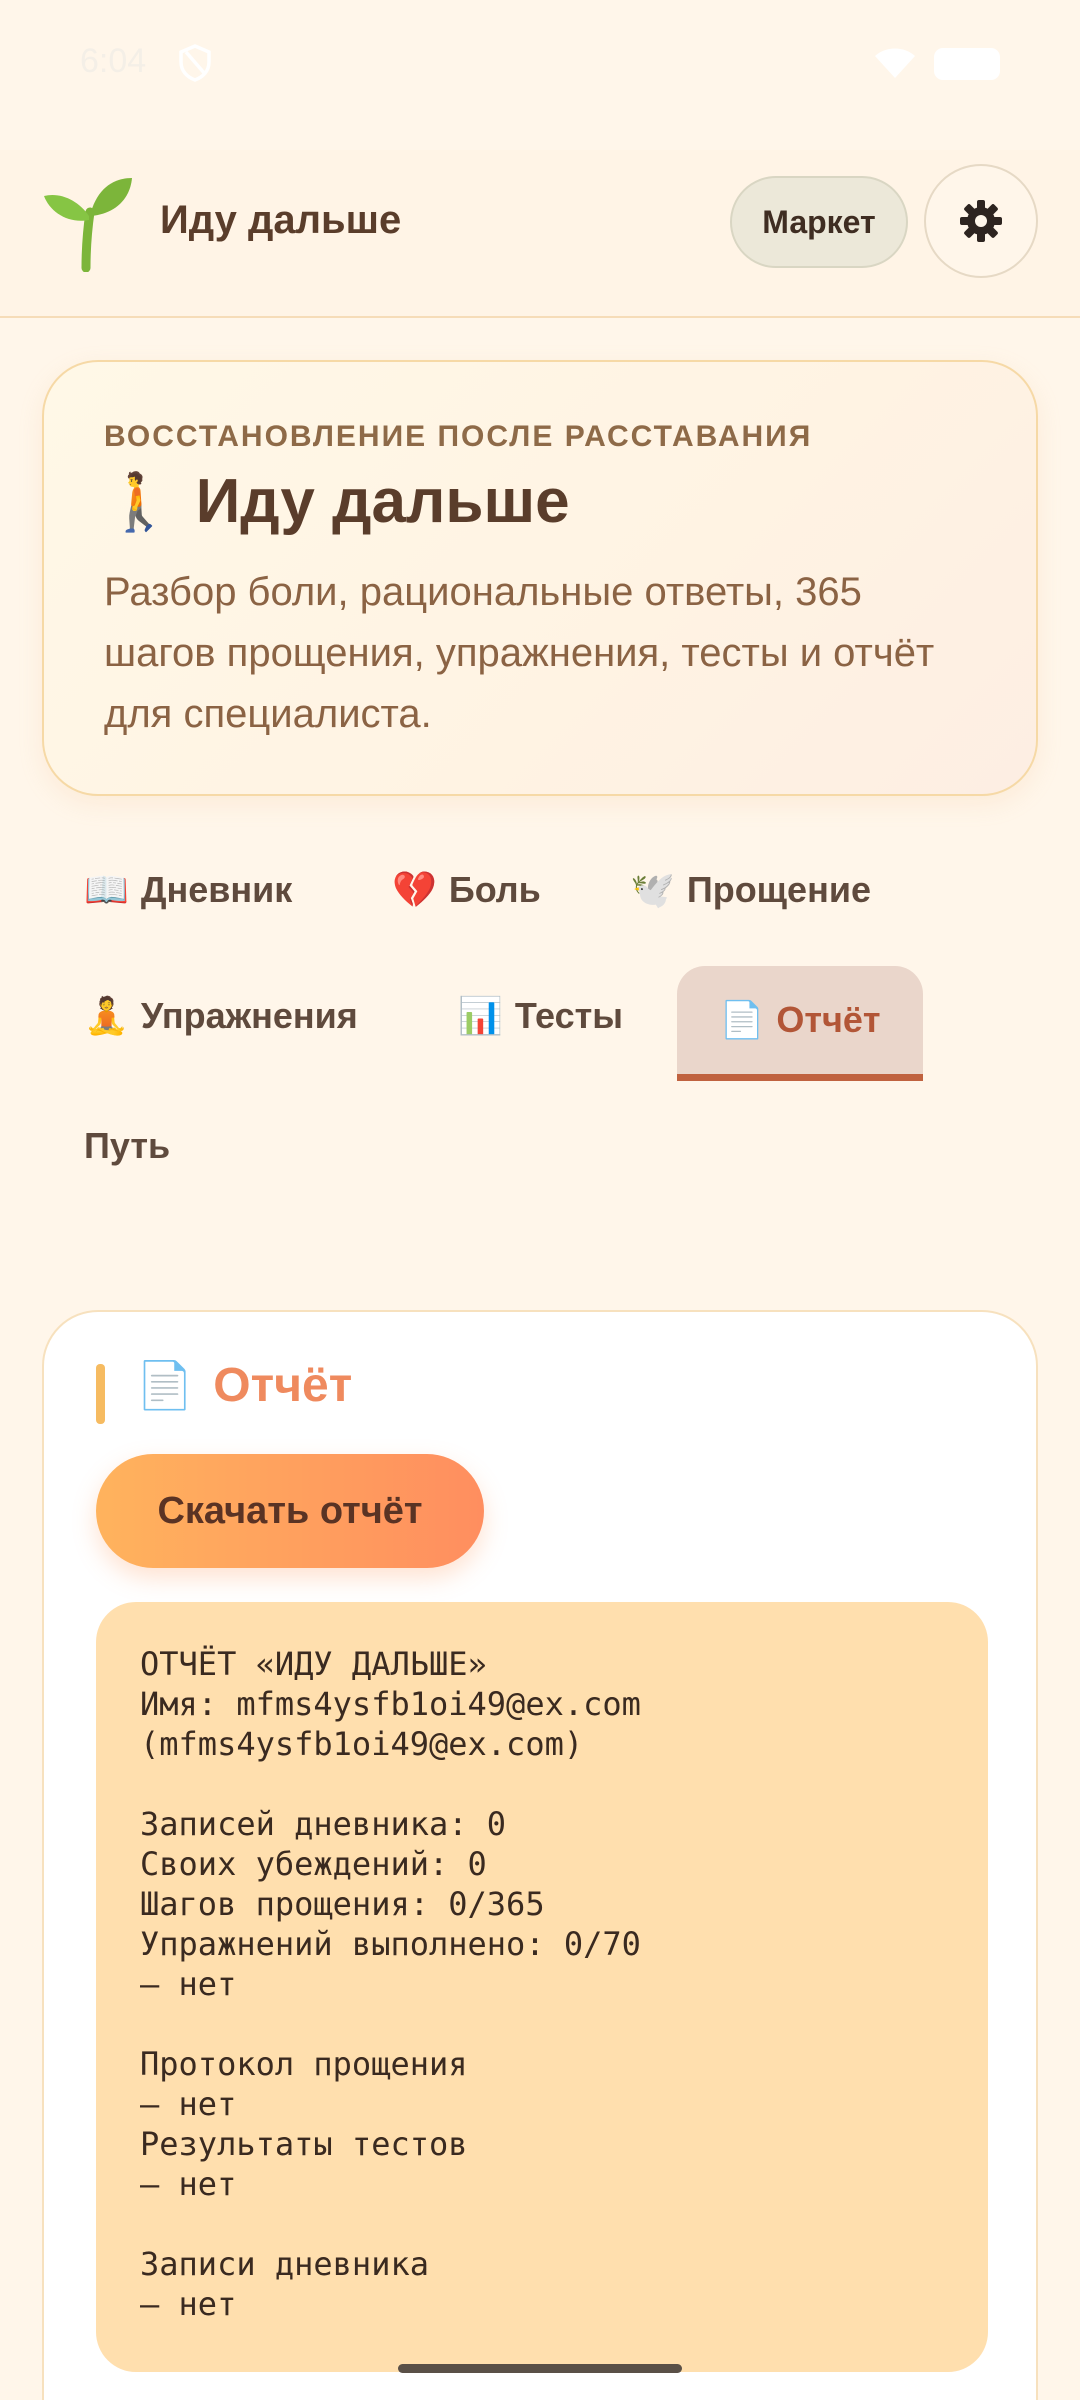 The height and width of the screenshot is (2400, 1080). I want to click on tab-report: 📄 Отчёт, so click(800, 1023).